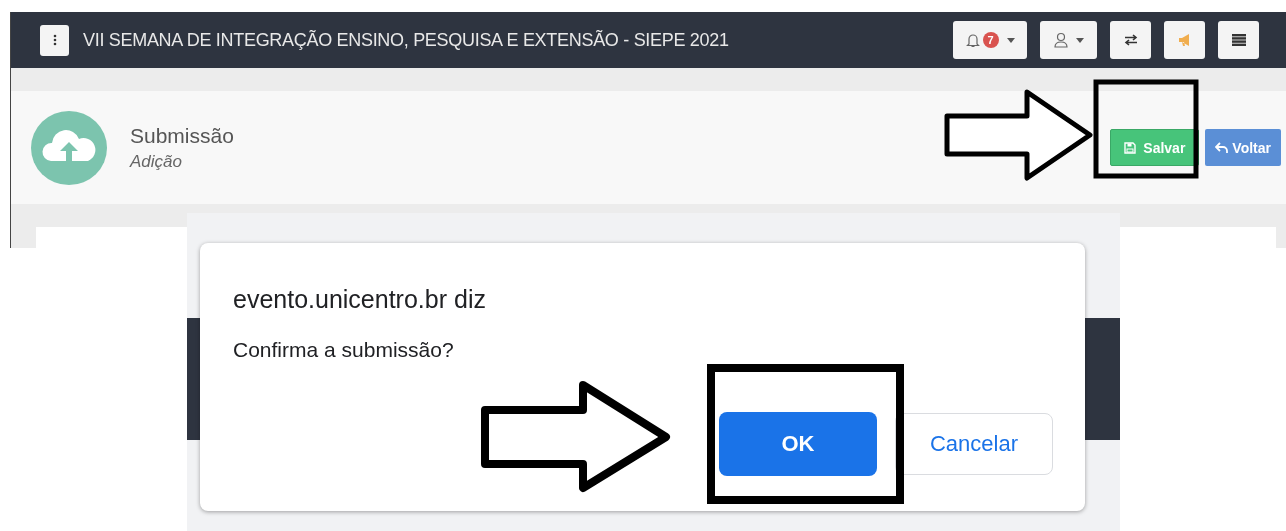  I want to click on page-subtitle: Adição, so click(156, 161).